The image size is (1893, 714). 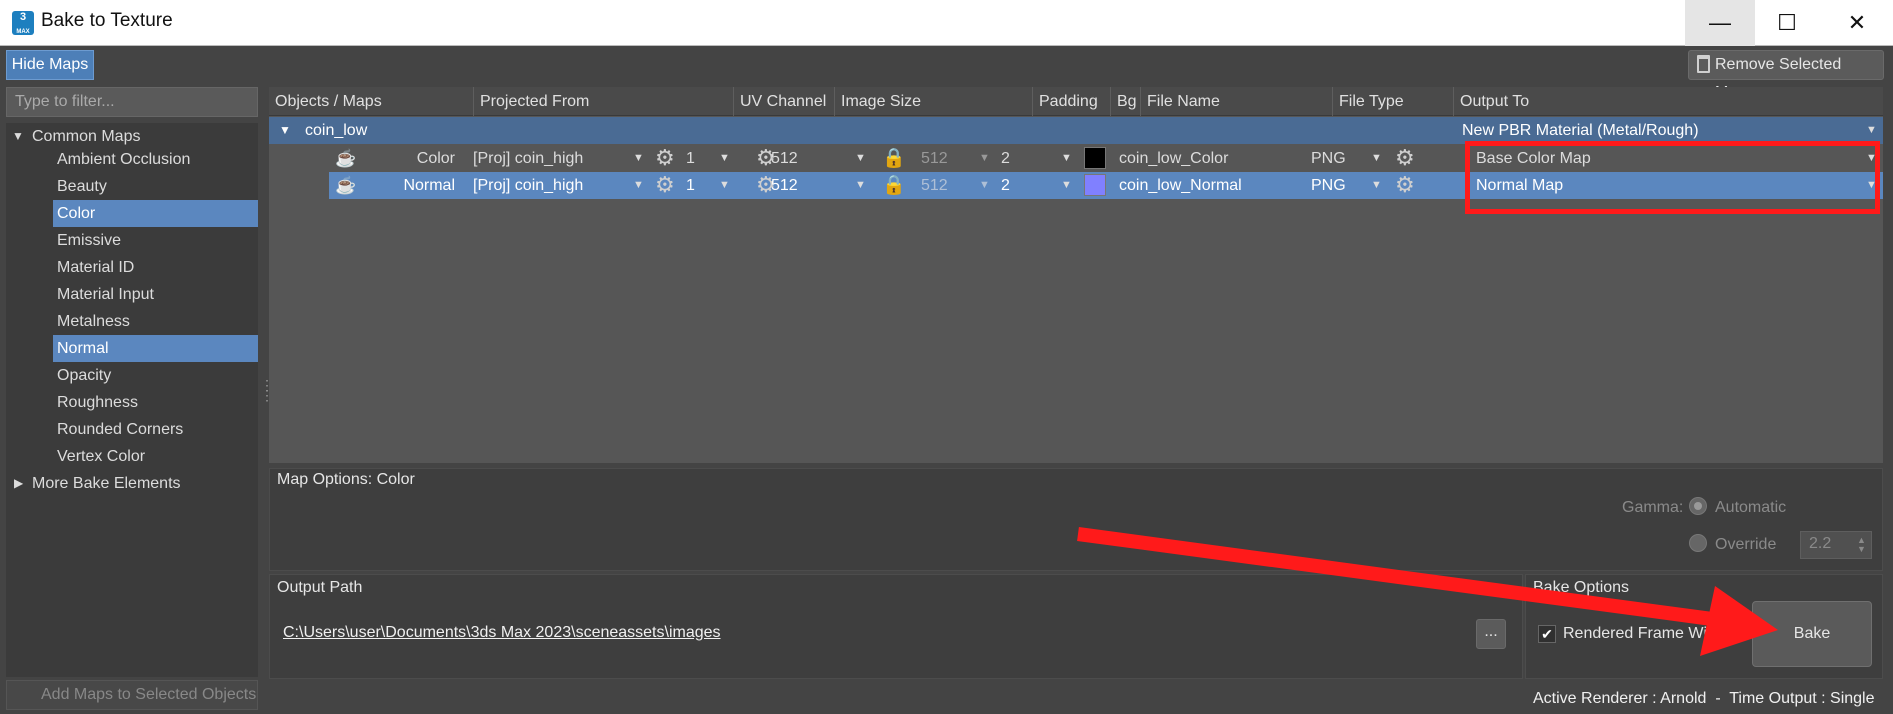 I want to click on column-file-name: File Name, so click(x=1237, y=101).